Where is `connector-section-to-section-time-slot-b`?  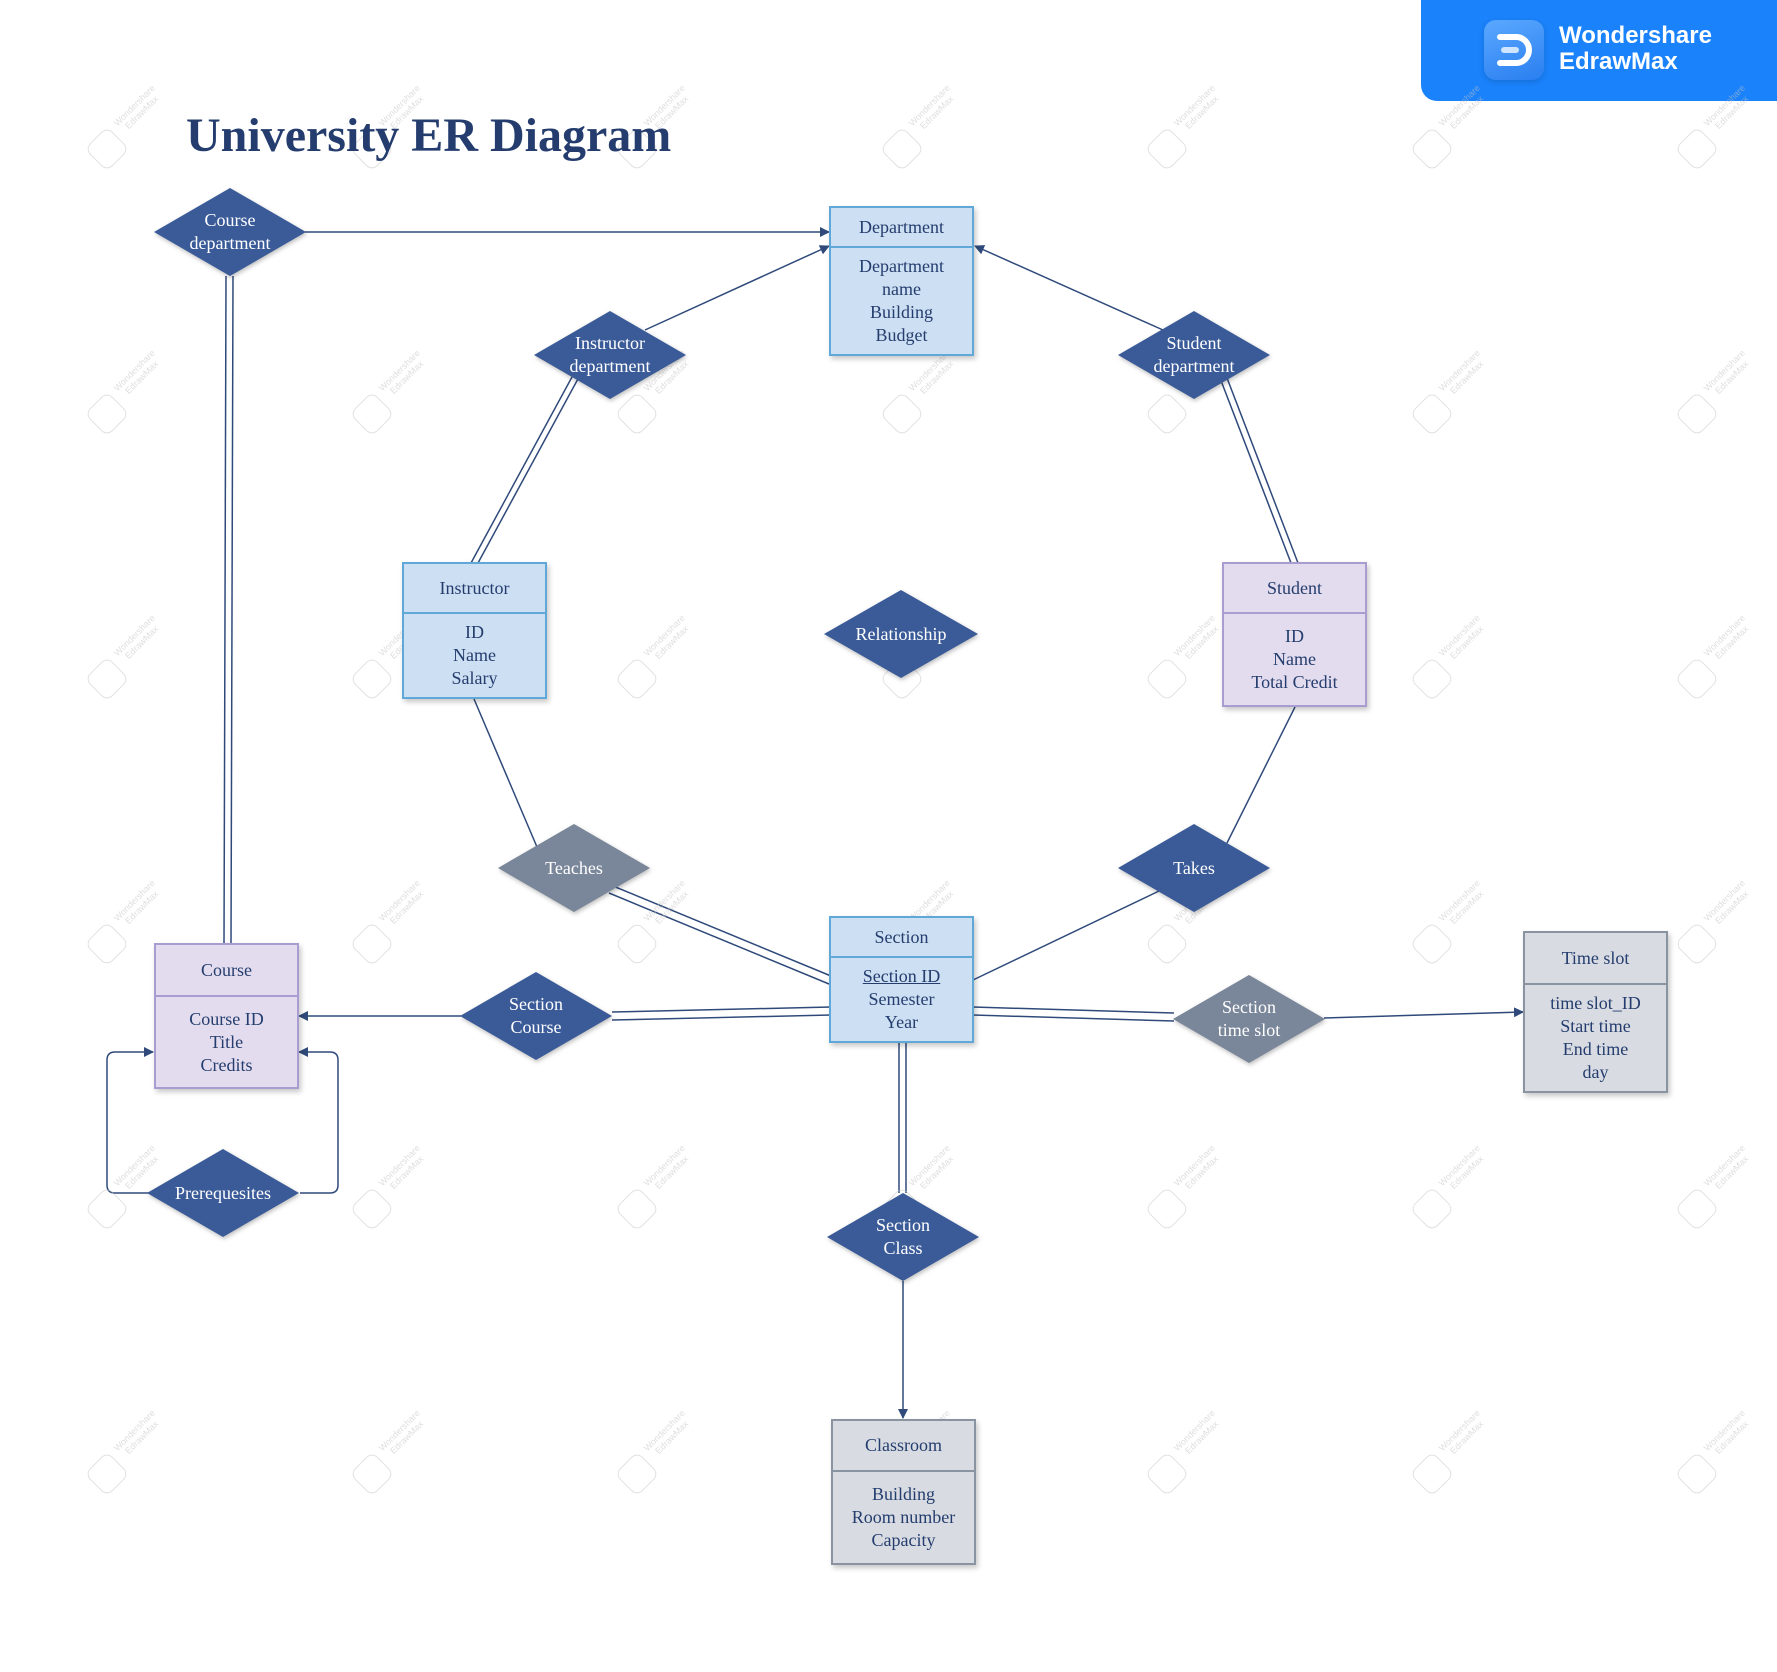
connector-section-to-section-time-slot-b is located at coordinates (1073, 1018).